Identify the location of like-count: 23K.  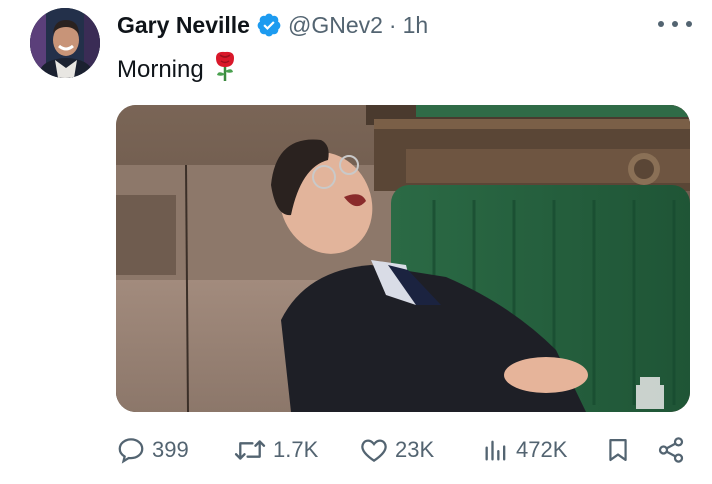
(415, 449).